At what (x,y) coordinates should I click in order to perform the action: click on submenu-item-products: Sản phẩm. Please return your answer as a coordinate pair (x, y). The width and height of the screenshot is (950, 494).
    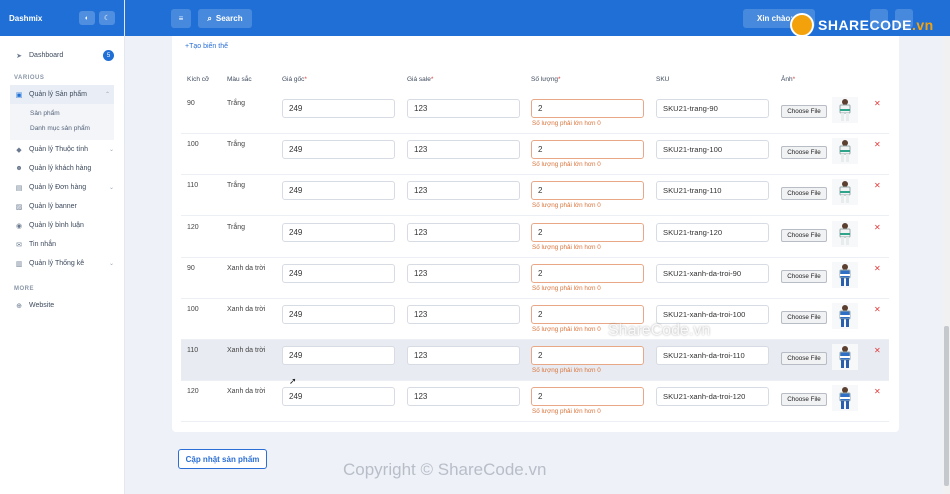
    Looking at the image, I should click on (62, 113).